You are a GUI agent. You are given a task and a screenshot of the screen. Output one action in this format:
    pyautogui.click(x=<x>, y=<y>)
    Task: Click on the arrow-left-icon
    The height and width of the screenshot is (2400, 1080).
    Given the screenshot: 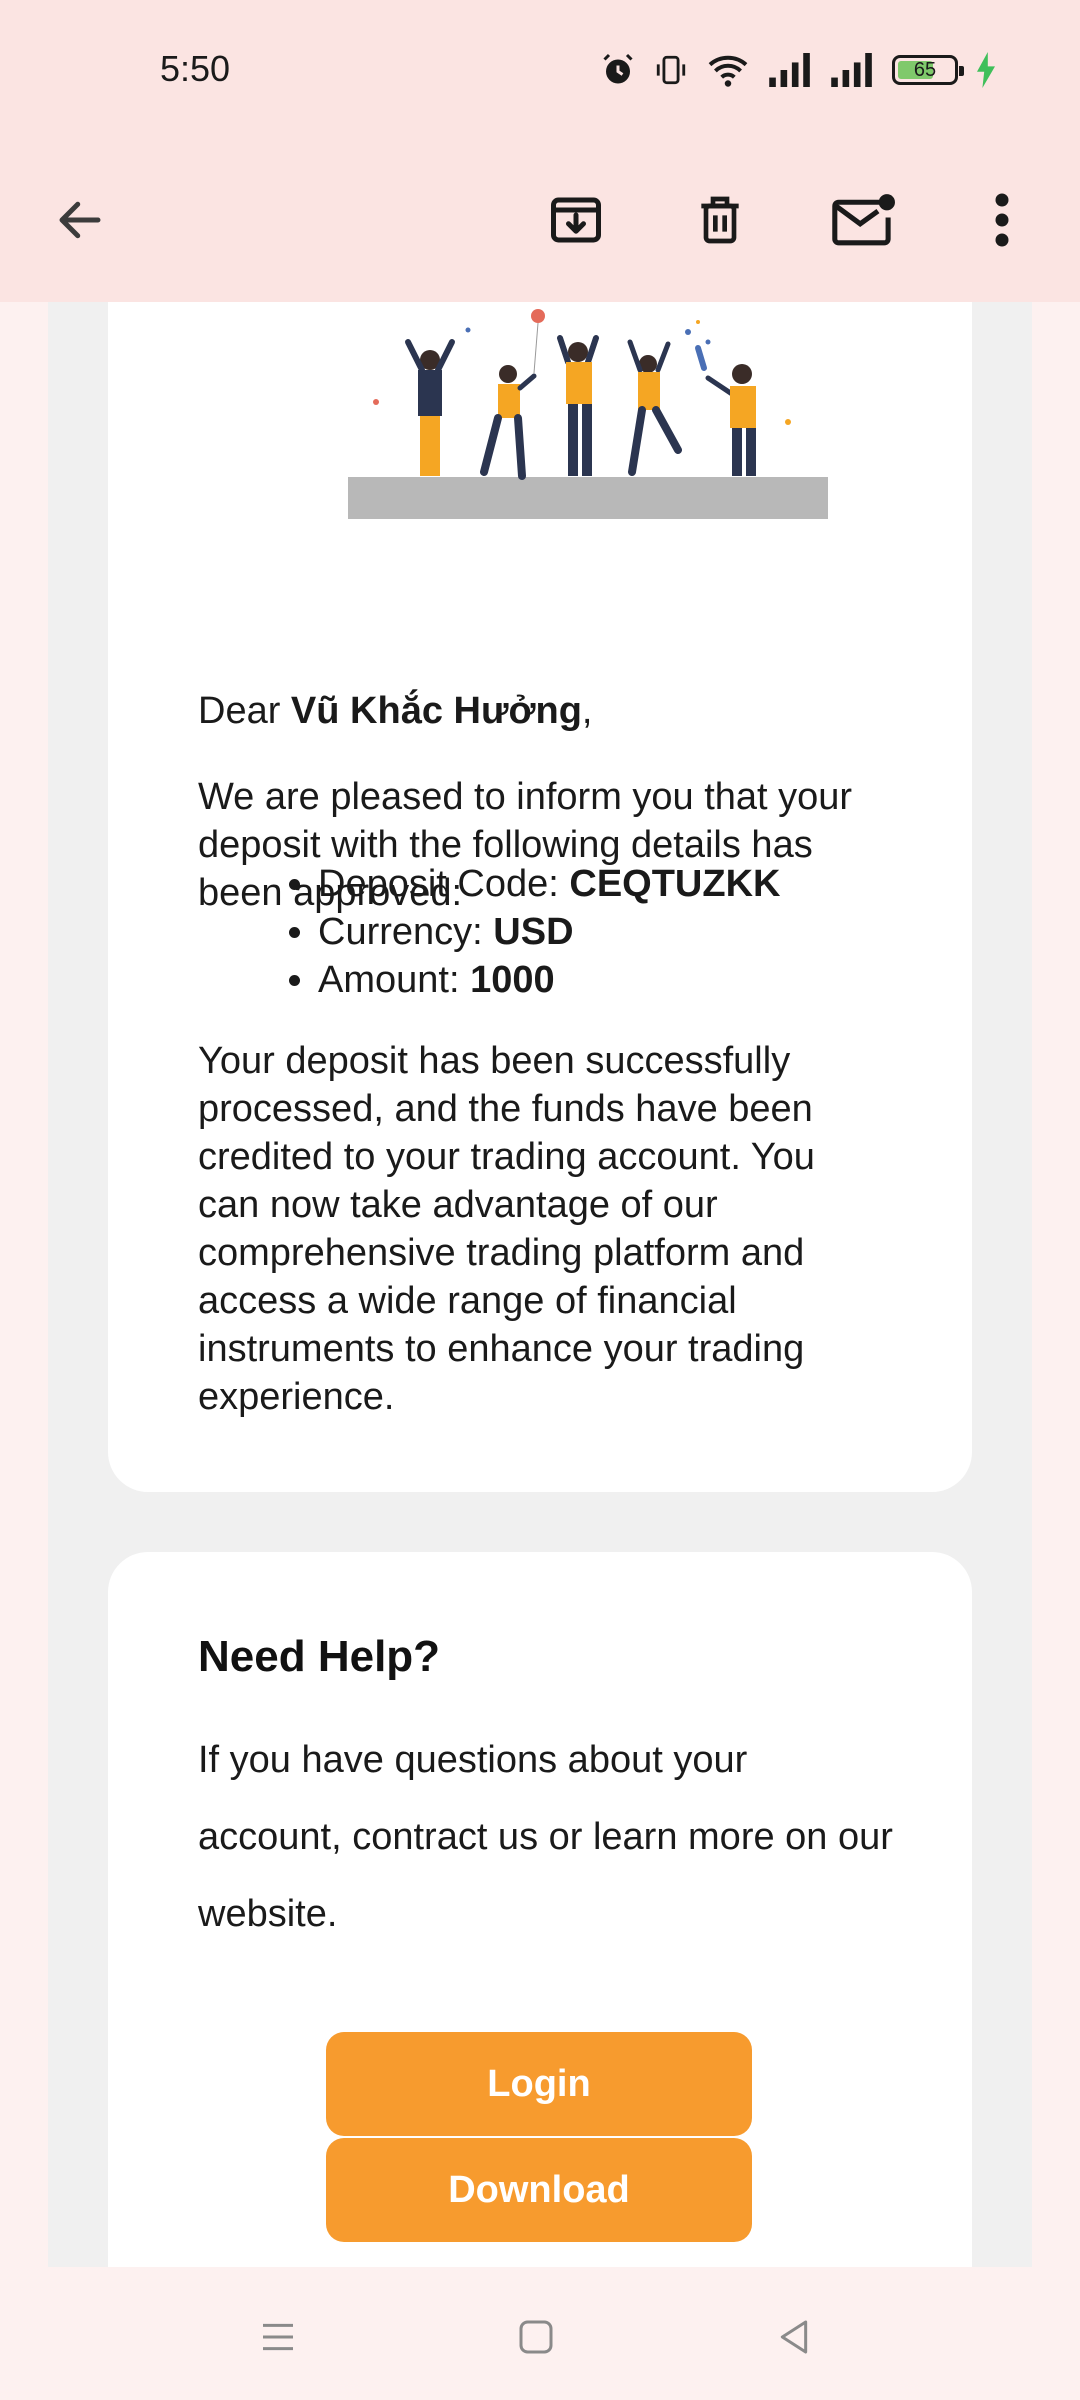 What is the action you would take?
    pyautogui.click(x=80, y=220)
    